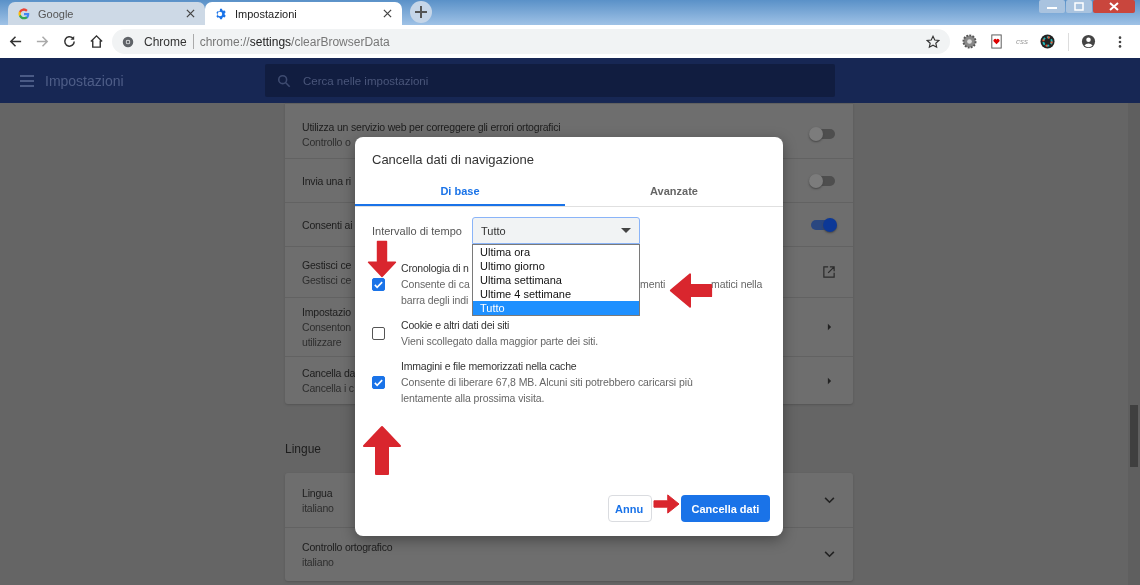  I want to click on setting-title: Utilizza un servizio web per correggere gli errori ortografici, so click(431, 126).